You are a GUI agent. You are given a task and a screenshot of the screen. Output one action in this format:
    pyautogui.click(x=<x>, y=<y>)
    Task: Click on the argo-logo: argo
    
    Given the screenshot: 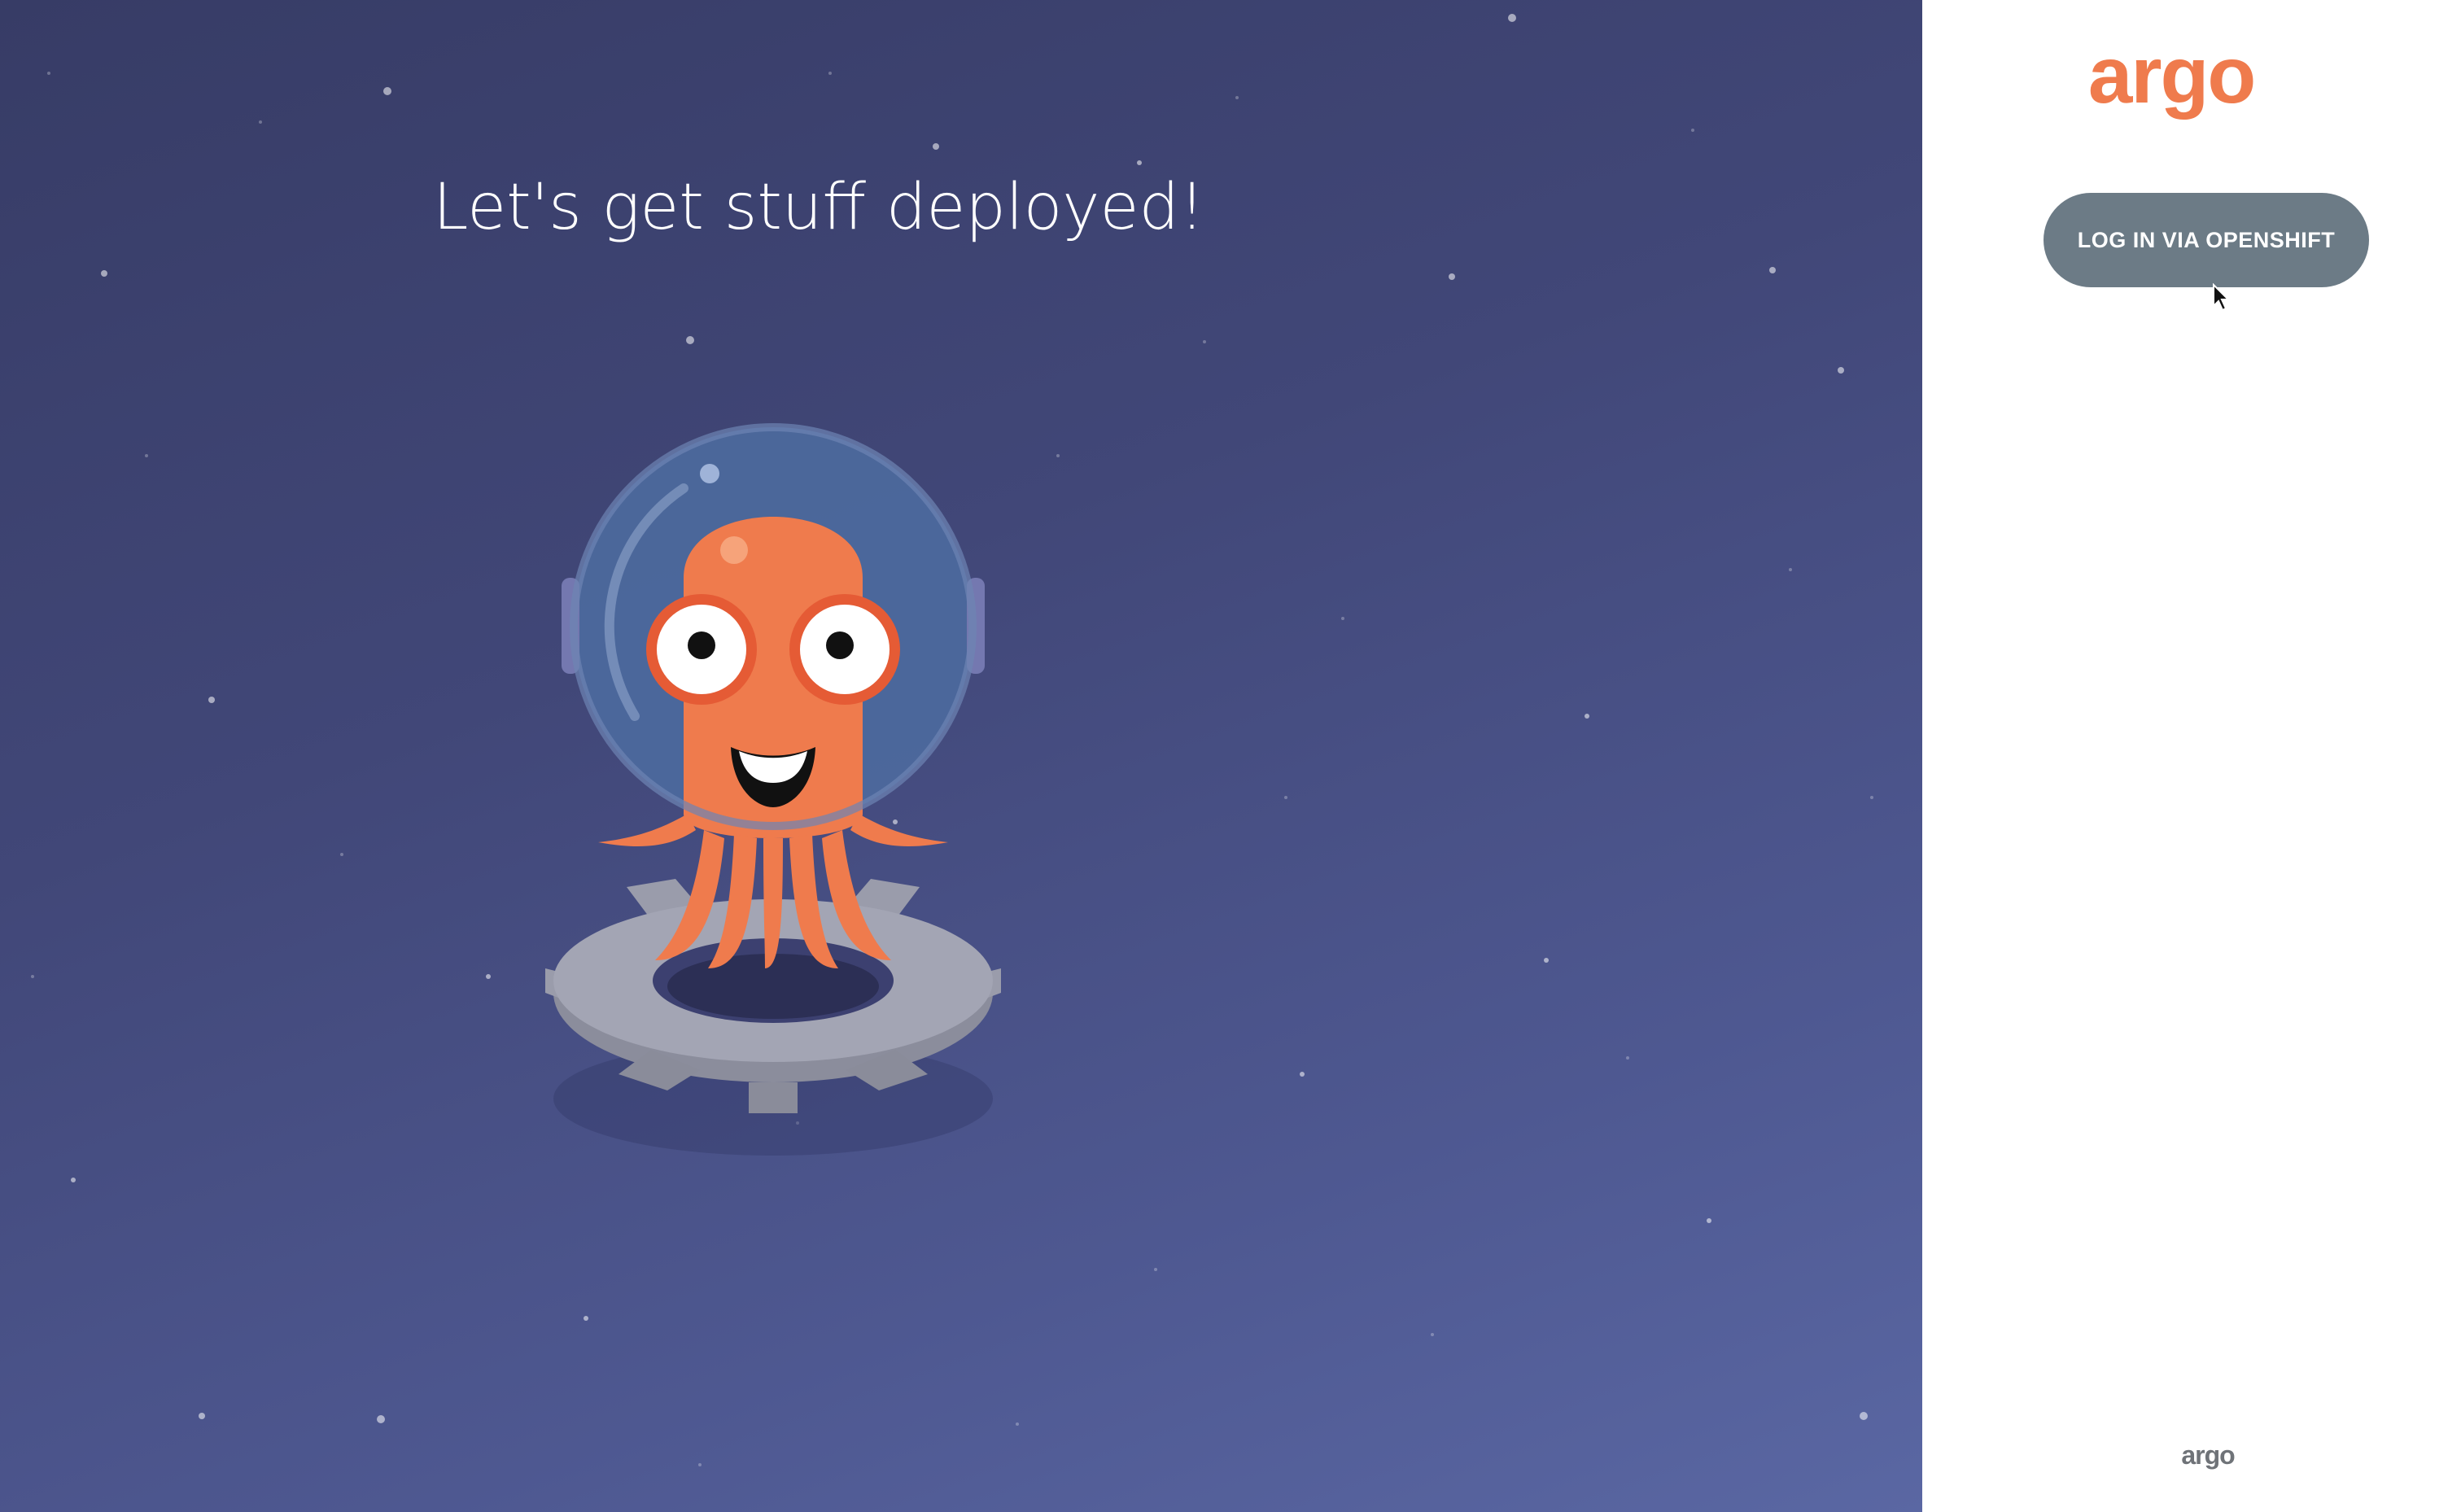 What is the action you would take?
    pyautogui.click(x=2172, y=79)
    